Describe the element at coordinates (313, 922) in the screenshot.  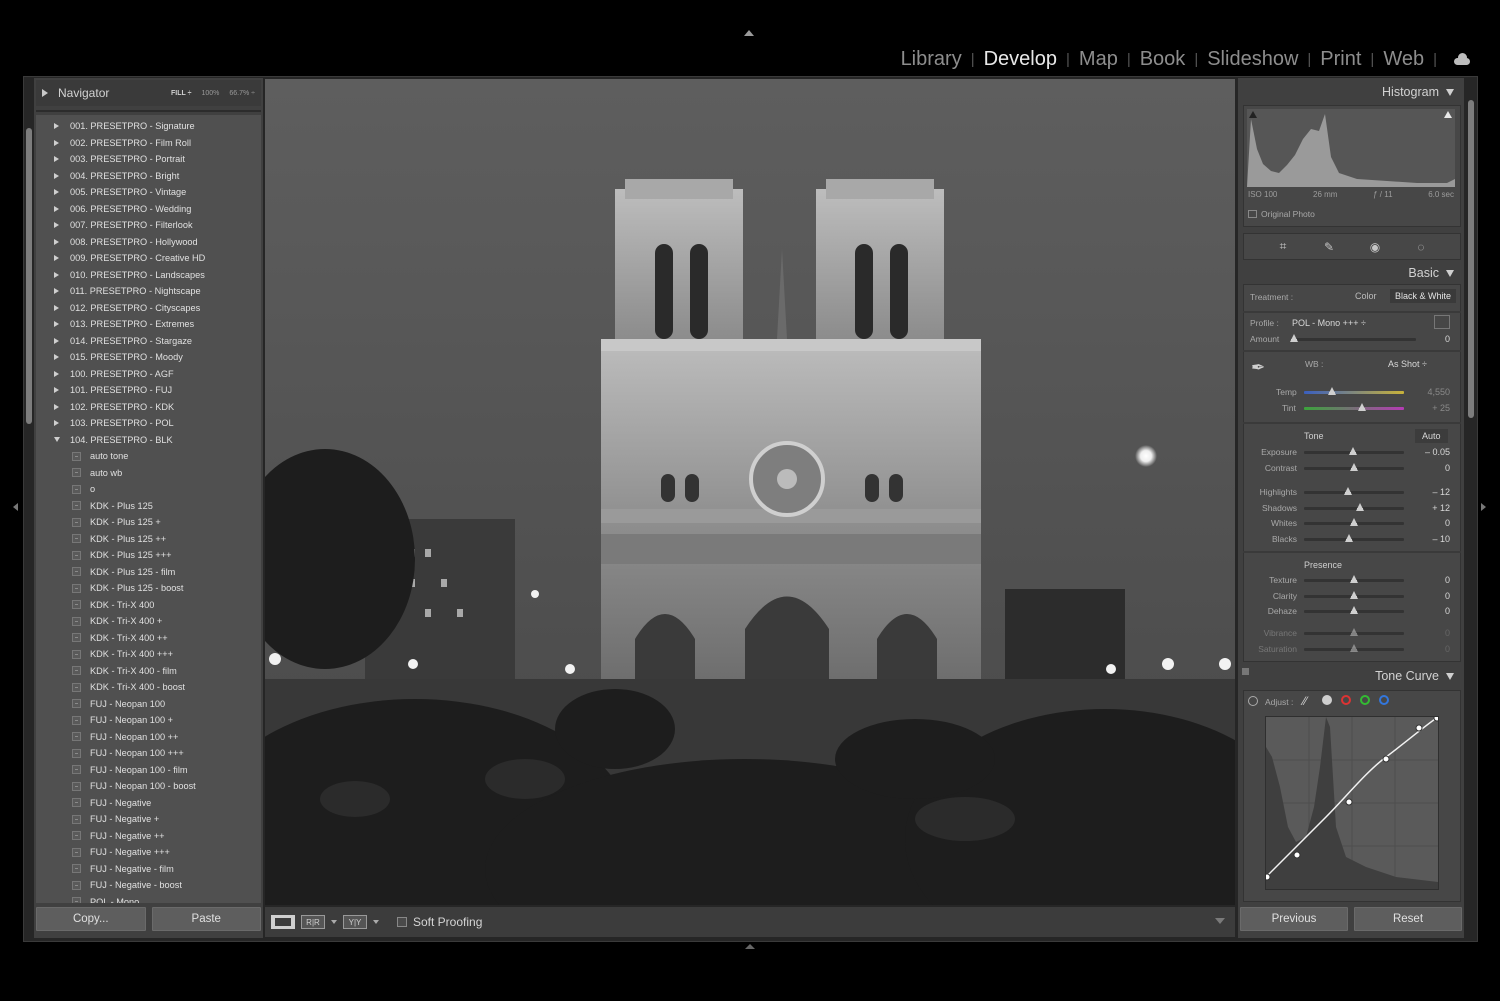
I see `before-after-lr-icon: R|R` at that location.